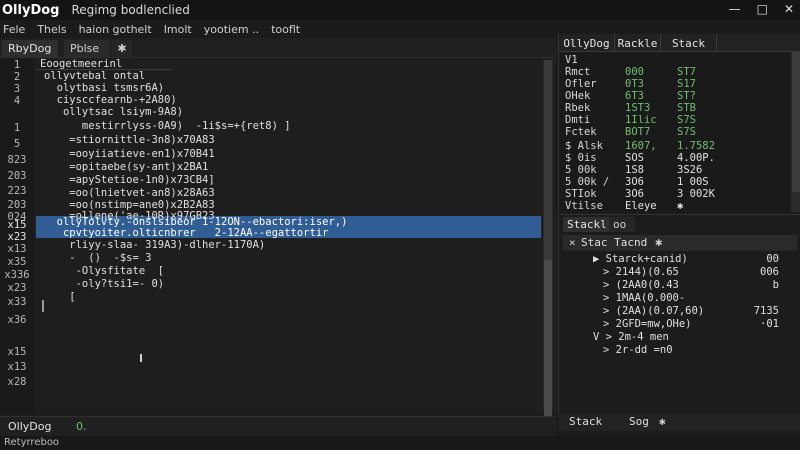 The image size is (800, 450). I want to click on register-row: Fctek BOT7 S7S, so click(675, 132).